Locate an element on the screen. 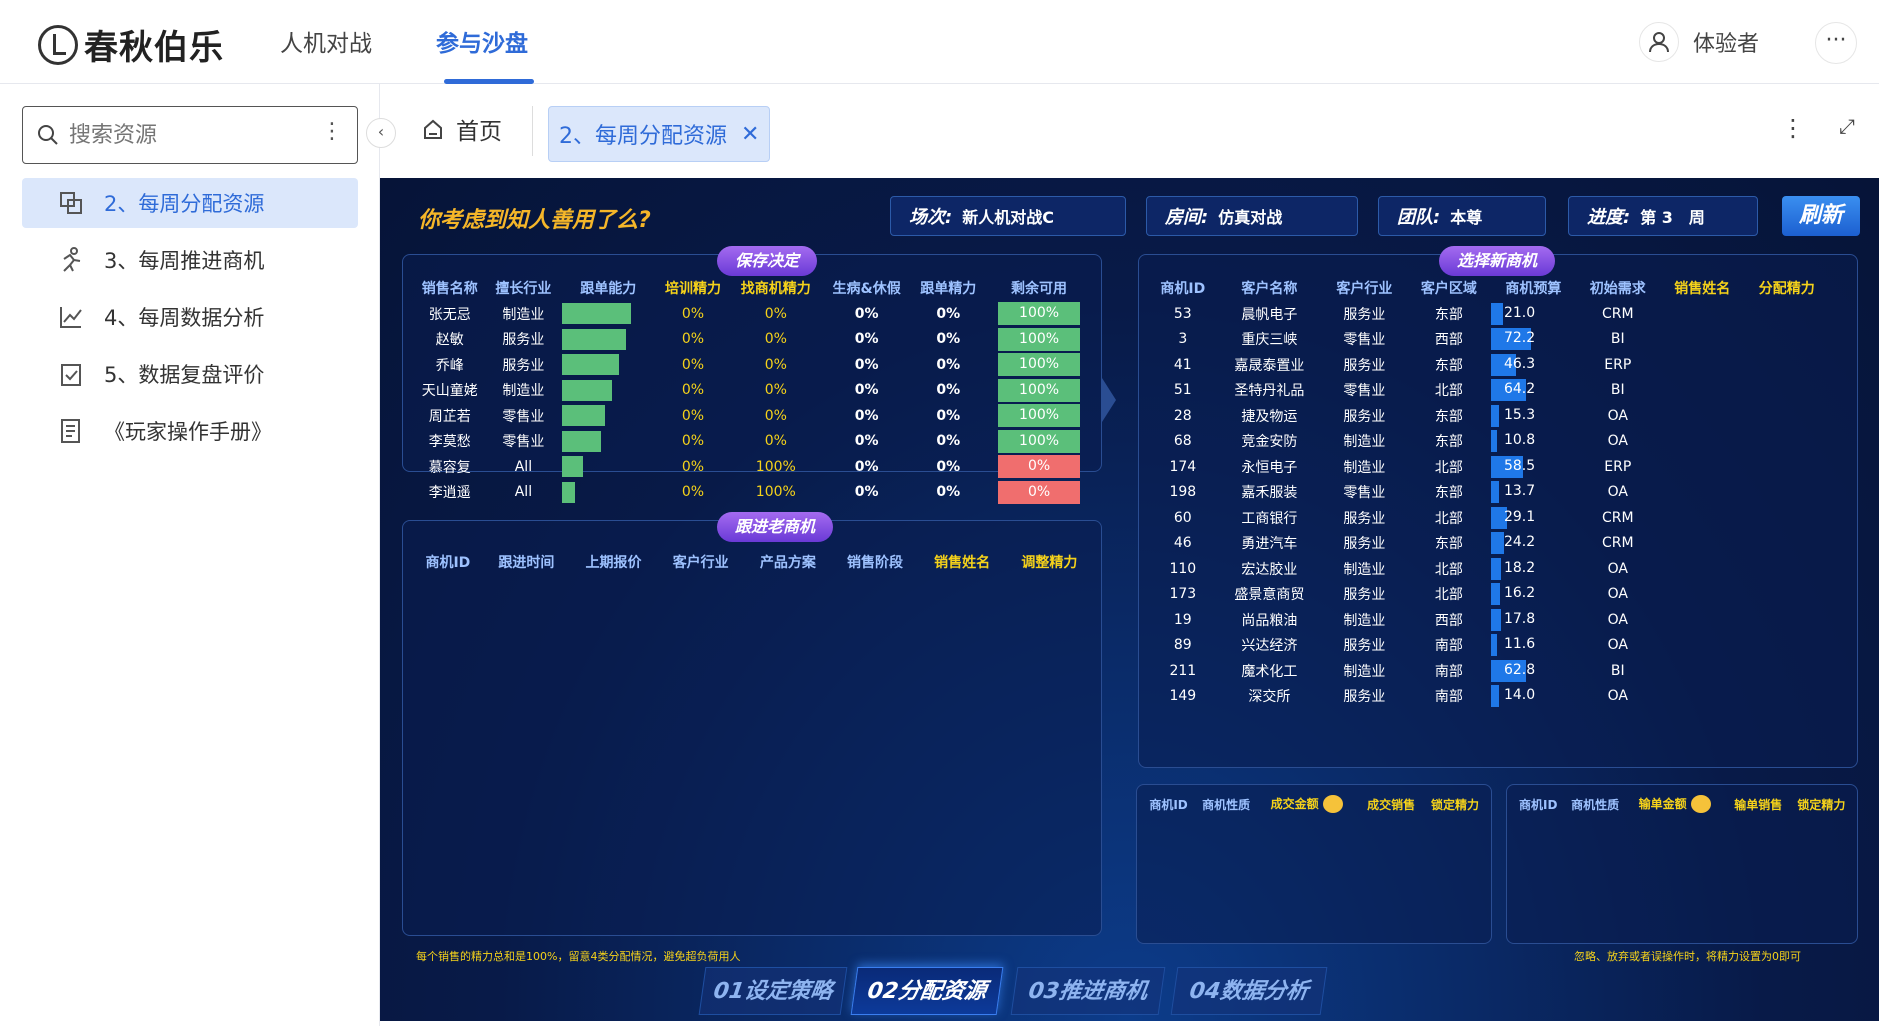  table-row: 174 永恒电子 制造业 北部 58.5 ERP is located at coordinates (1489, 467).